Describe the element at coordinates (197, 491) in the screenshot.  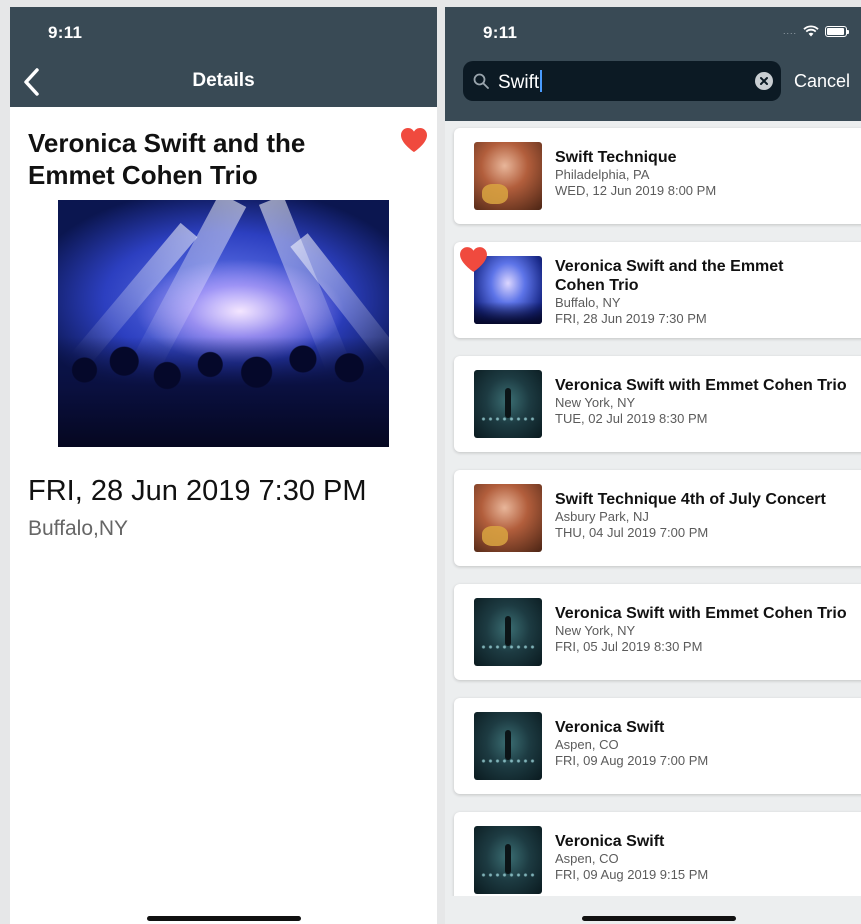
I see `event-date: FRI, 28 Jun 2019 7:30 PM` at that location.